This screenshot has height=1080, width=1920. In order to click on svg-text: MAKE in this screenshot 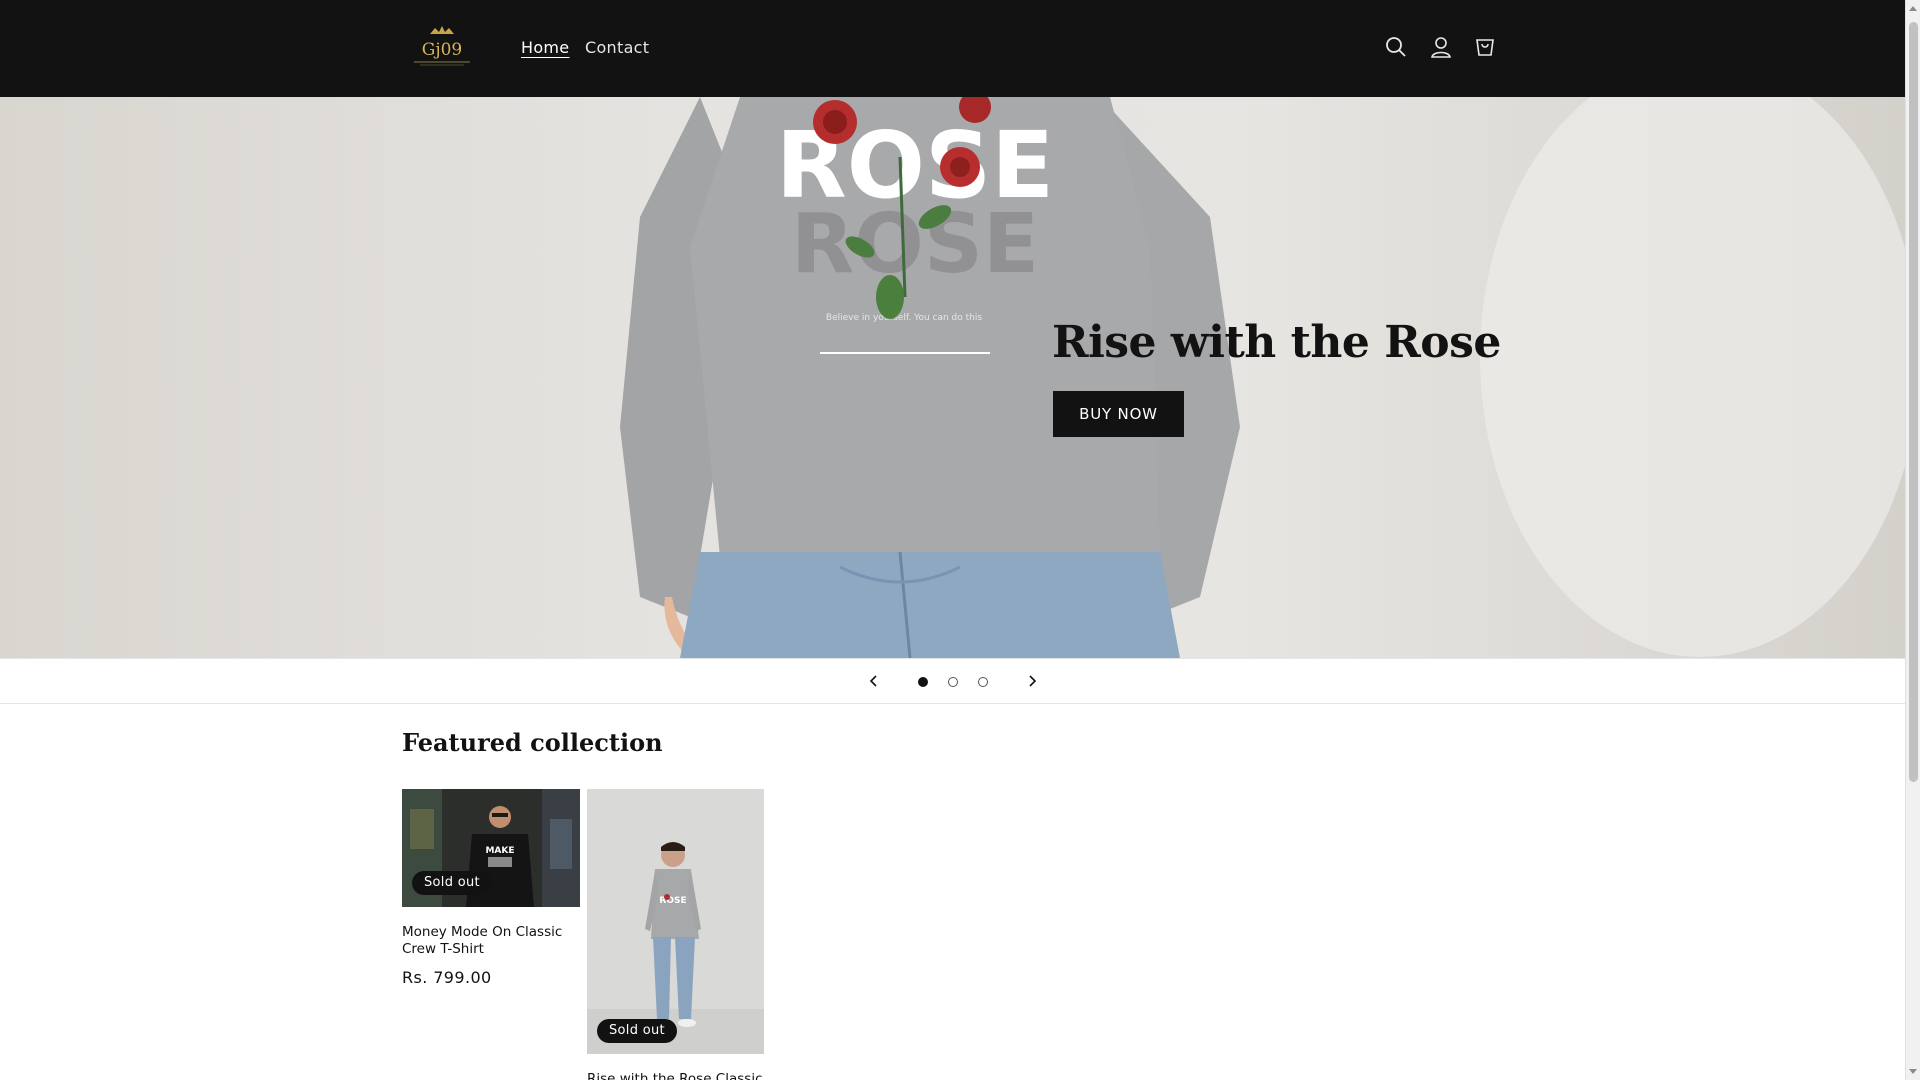, I will do `click(499, 851)`.